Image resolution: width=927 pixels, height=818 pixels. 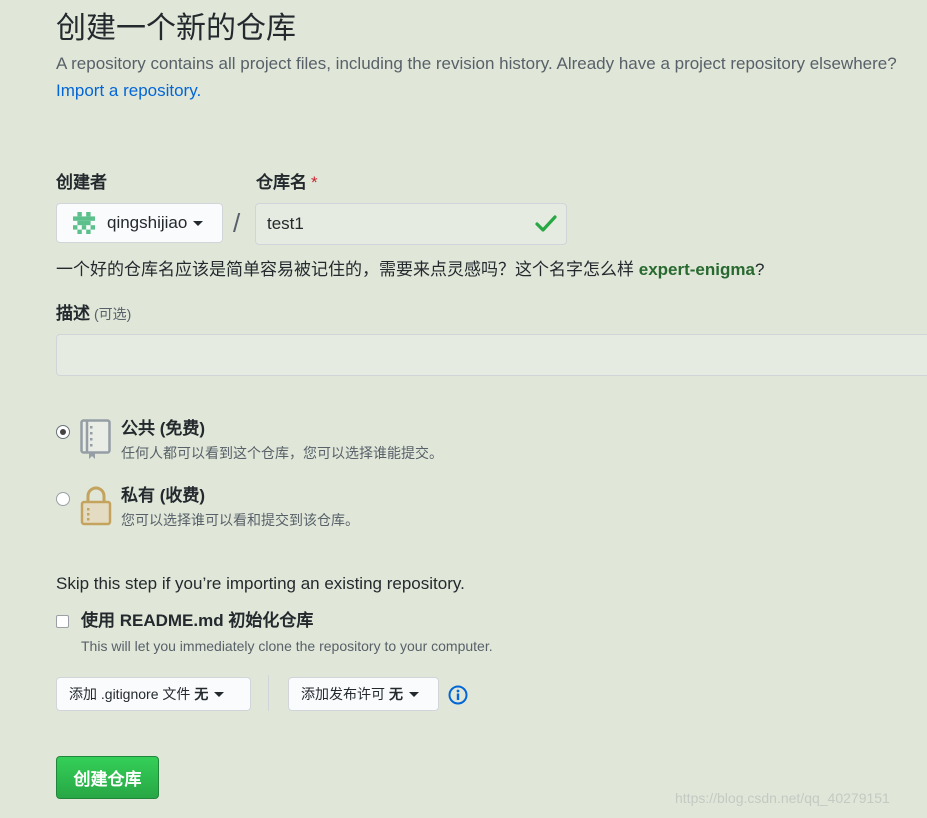 I want to click on description-input, so click(x=491, y=355).